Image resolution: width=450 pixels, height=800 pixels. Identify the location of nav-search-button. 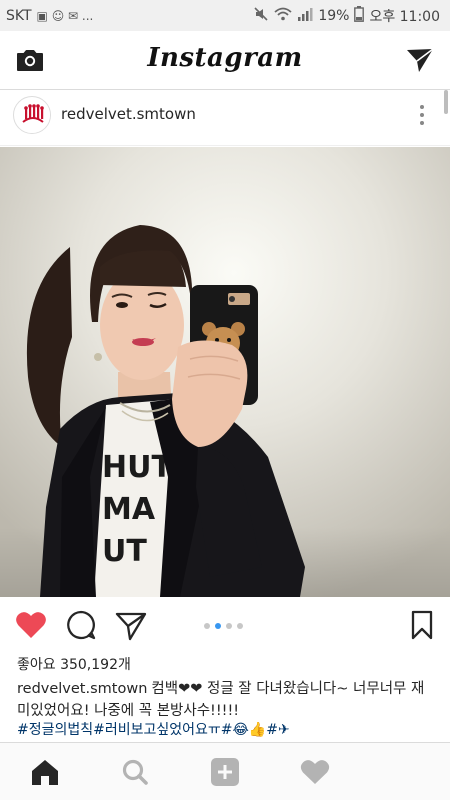
(135, 772).